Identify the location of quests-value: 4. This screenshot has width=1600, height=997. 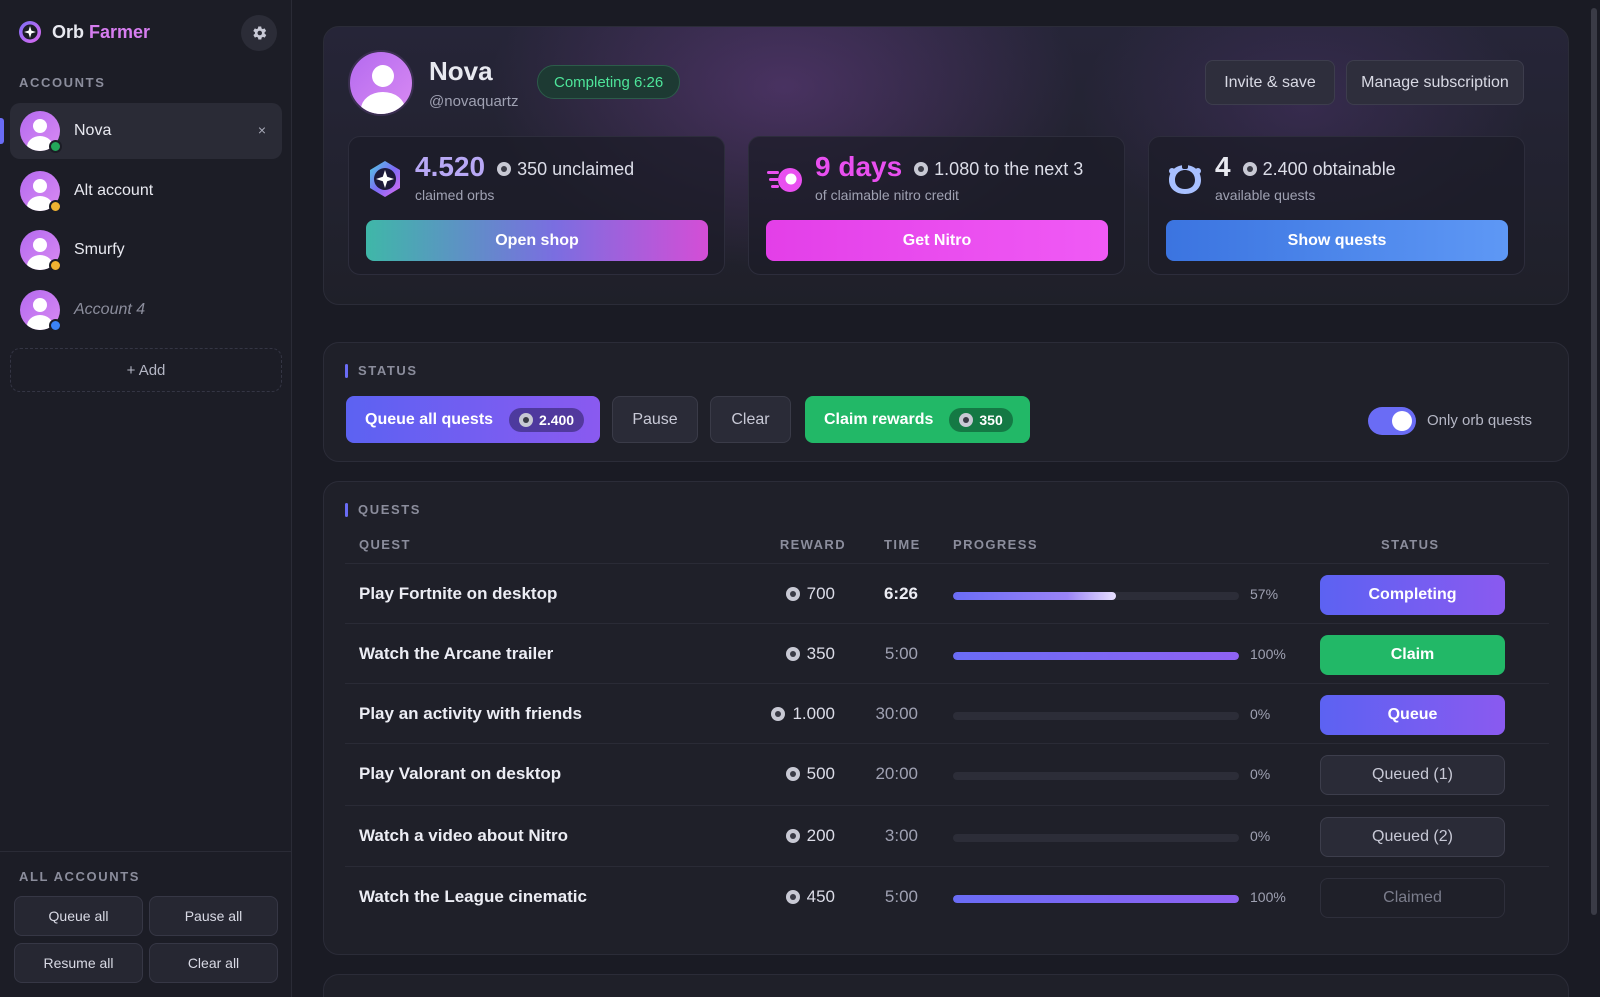
(1223, 166).